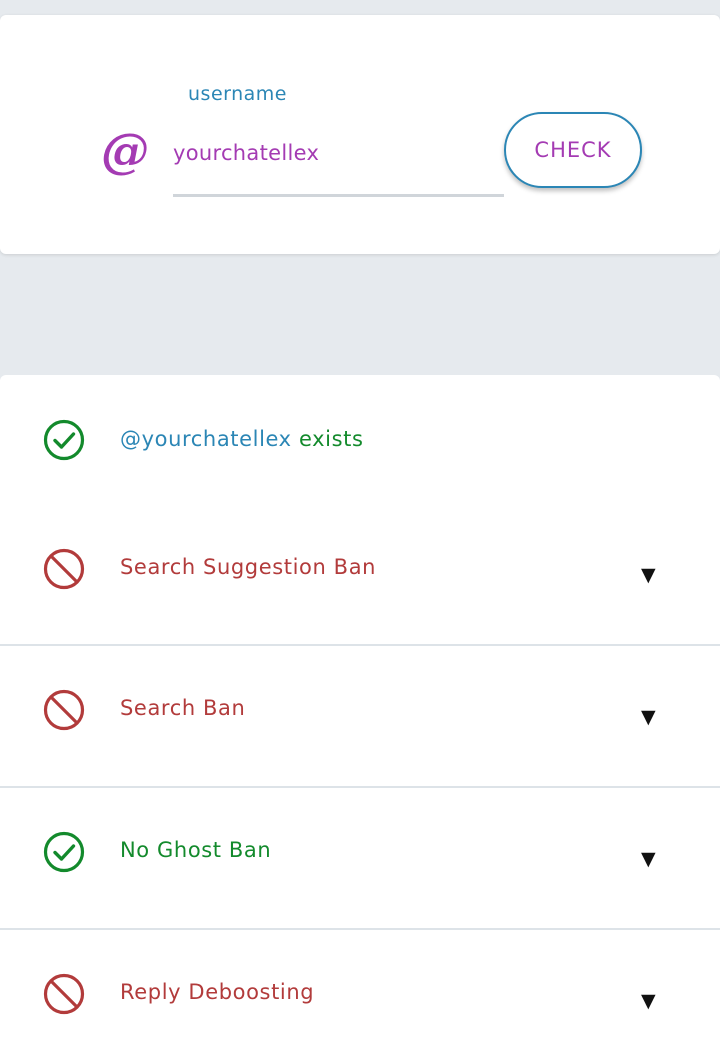 The image size is (720, 1052). Describe the element at coordinates (573, 150) in the screenshot. I see `check-button: CHECK` at that location.